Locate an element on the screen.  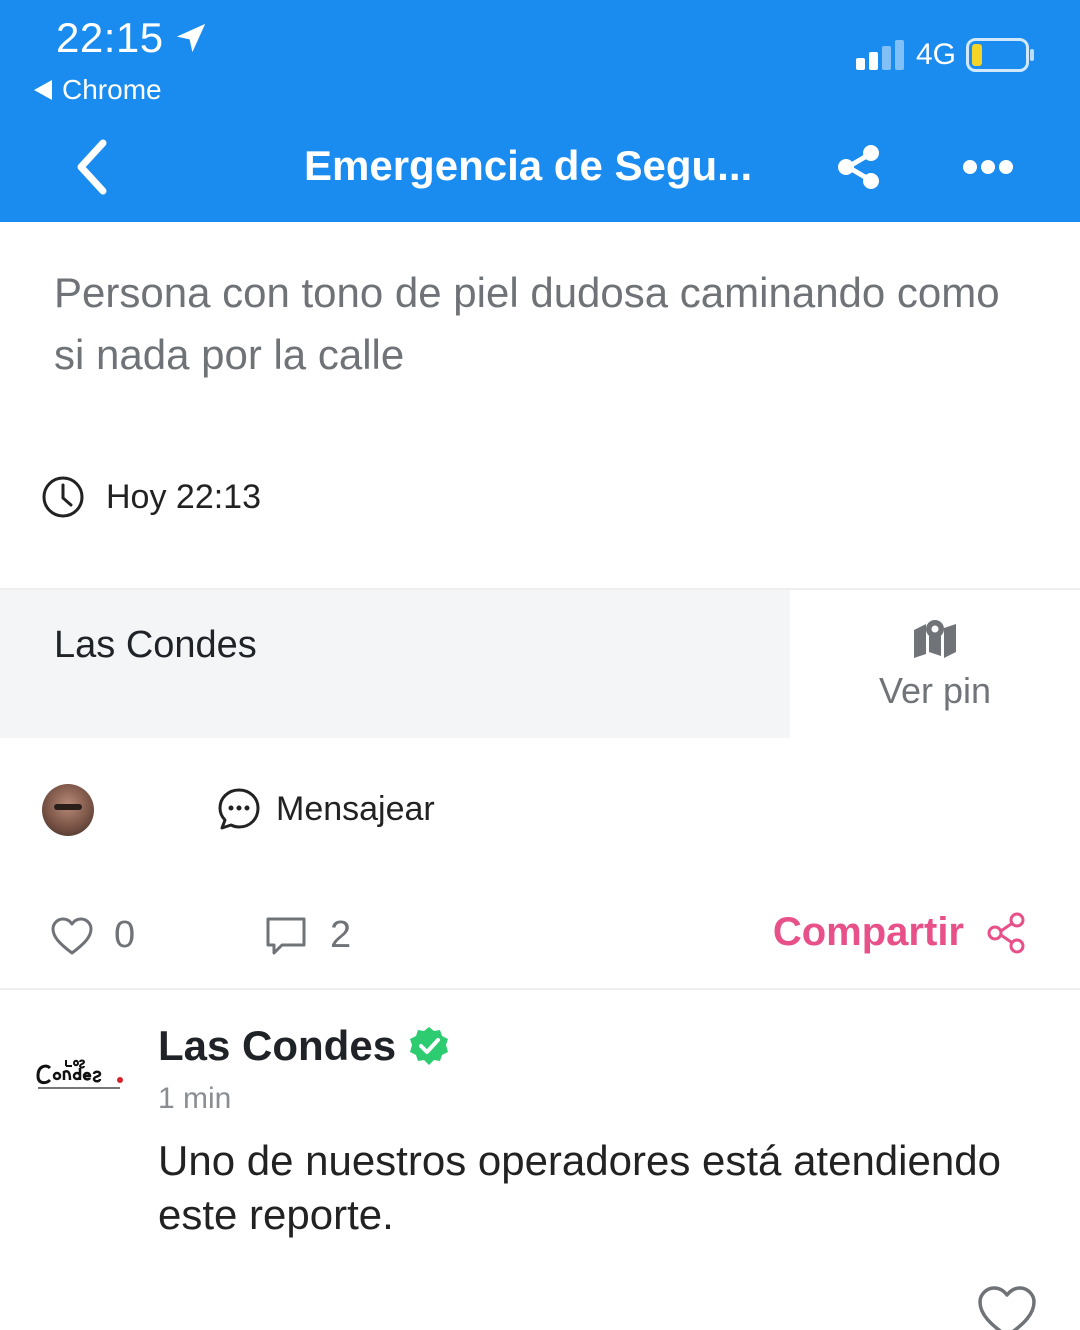
nav-back-button is located at coordinates (92, 167).